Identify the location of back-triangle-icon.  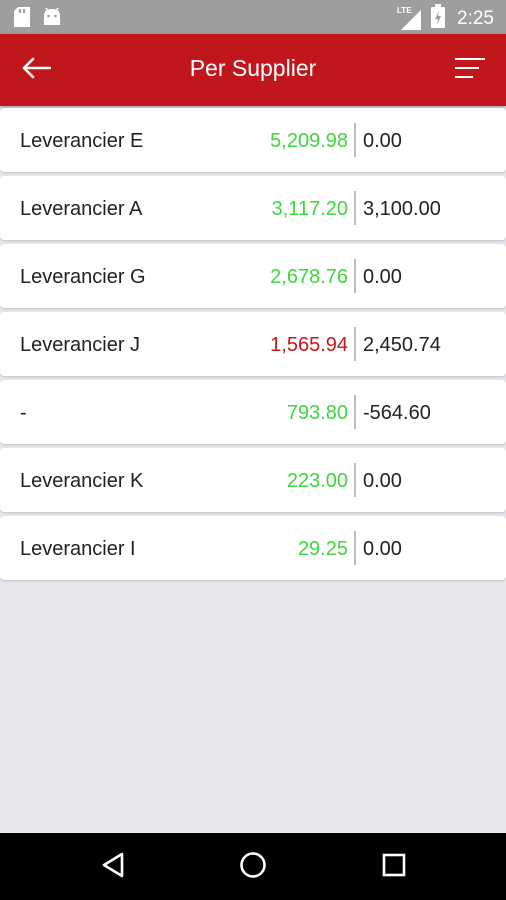
(113, 867).